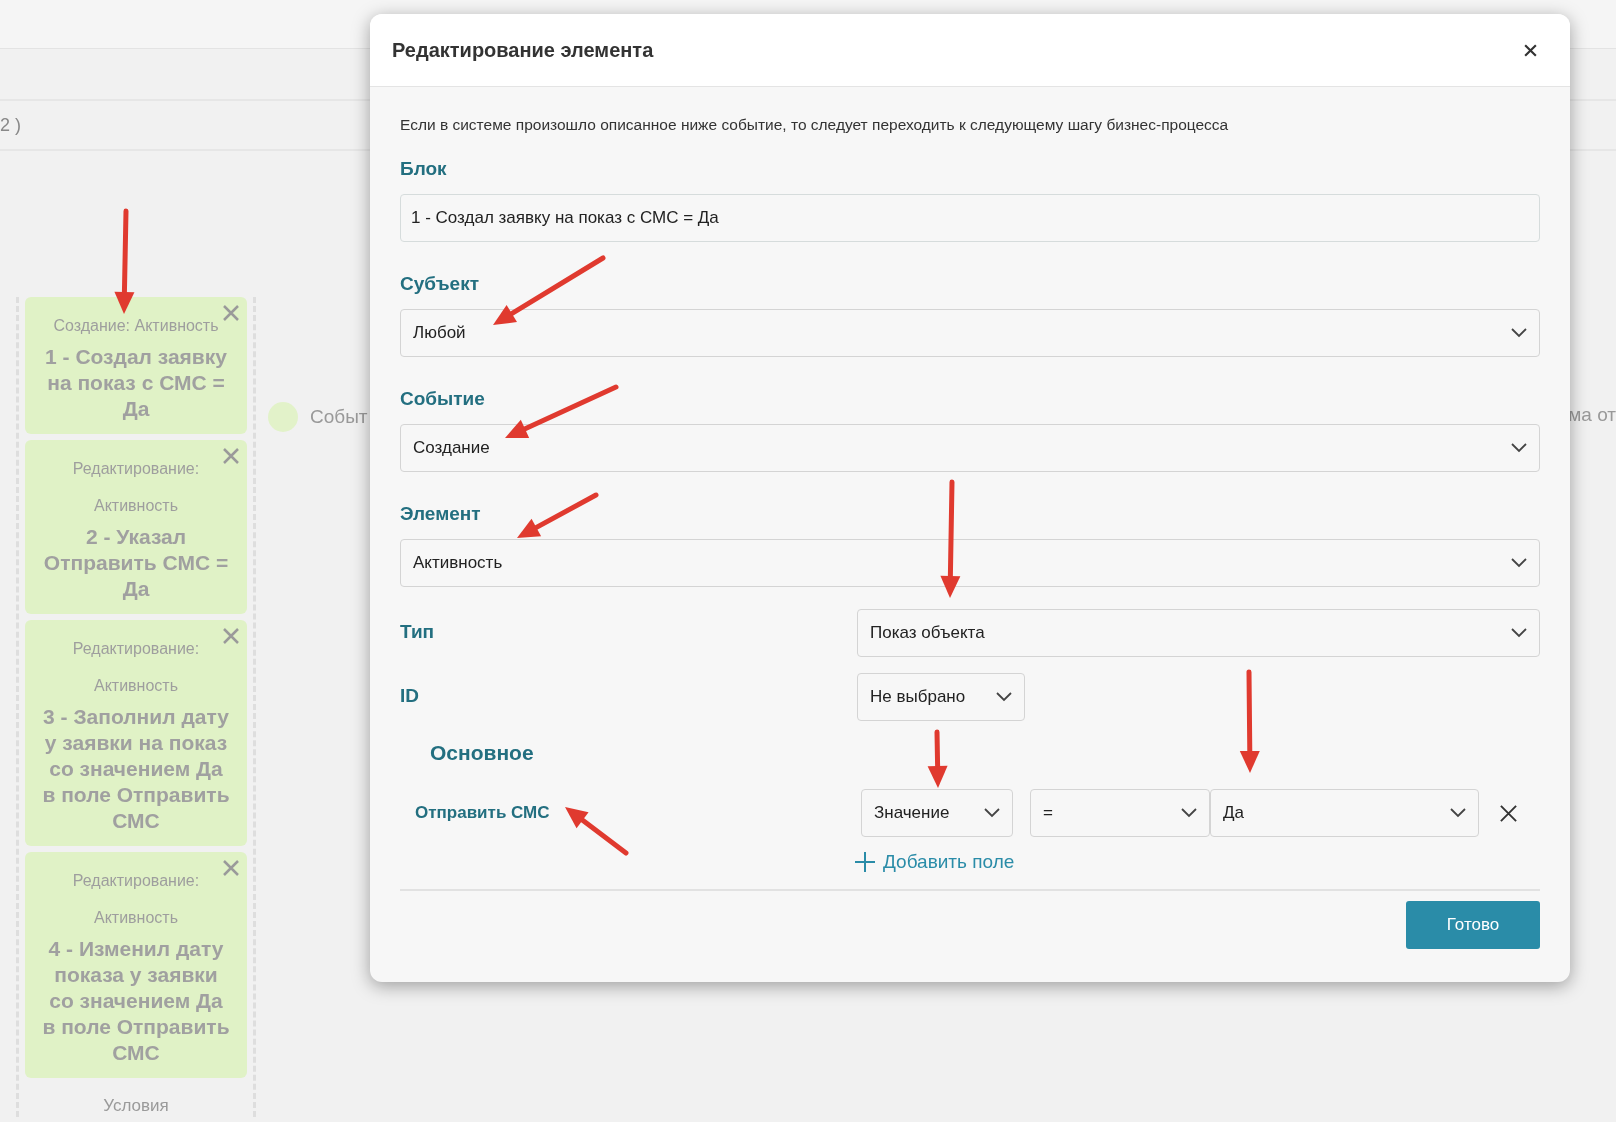  I want to click on add-field-button: Добавить поле, so click(935, 862).